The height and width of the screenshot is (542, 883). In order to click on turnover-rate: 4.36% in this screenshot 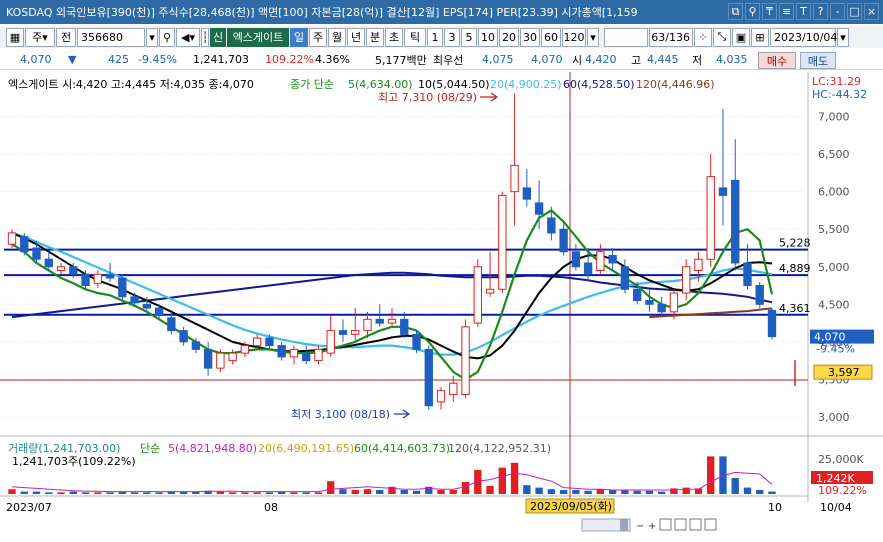, I will do `click(332, 59)`.